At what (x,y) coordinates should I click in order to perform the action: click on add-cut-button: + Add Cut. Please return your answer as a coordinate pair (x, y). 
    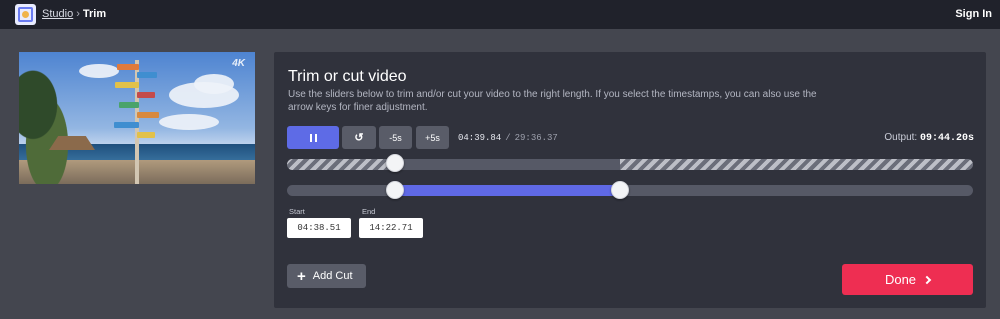
    Looking at the image, I should click on (326, 276).